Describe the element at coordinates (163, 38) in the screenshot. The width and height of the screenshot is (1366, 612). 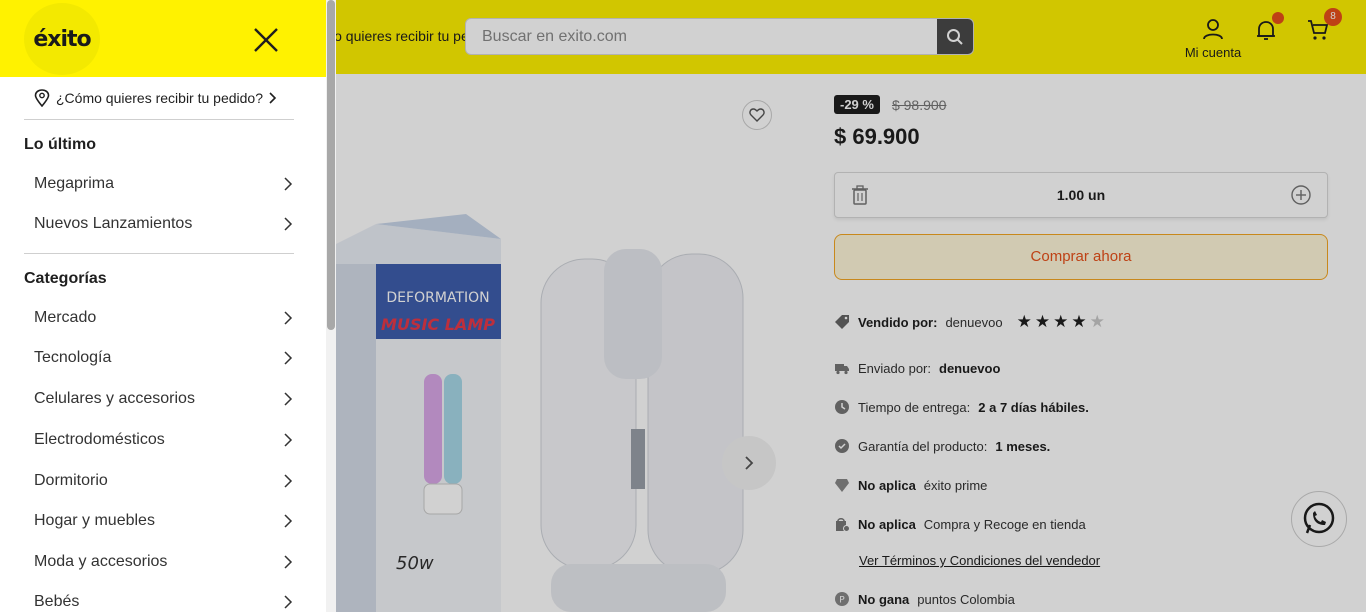
I see `side-menu-header: éxito` at that location.